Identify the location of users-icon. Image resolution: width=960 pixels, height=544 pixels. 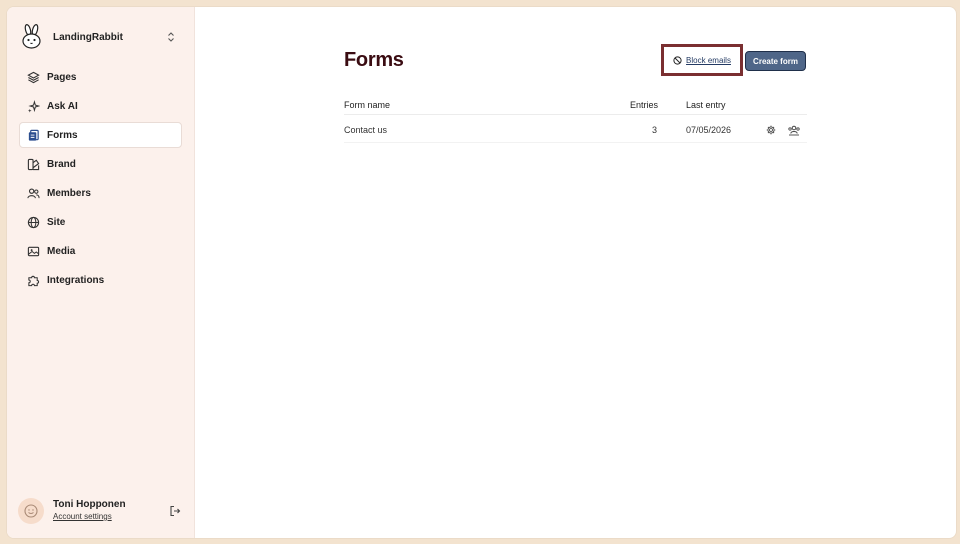
(33, 193).